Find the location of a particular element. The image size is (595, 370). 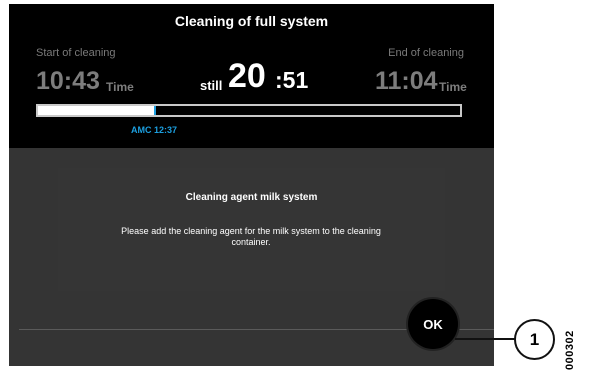

remaining-seconds: :51 is located at coordinates (292, 80).